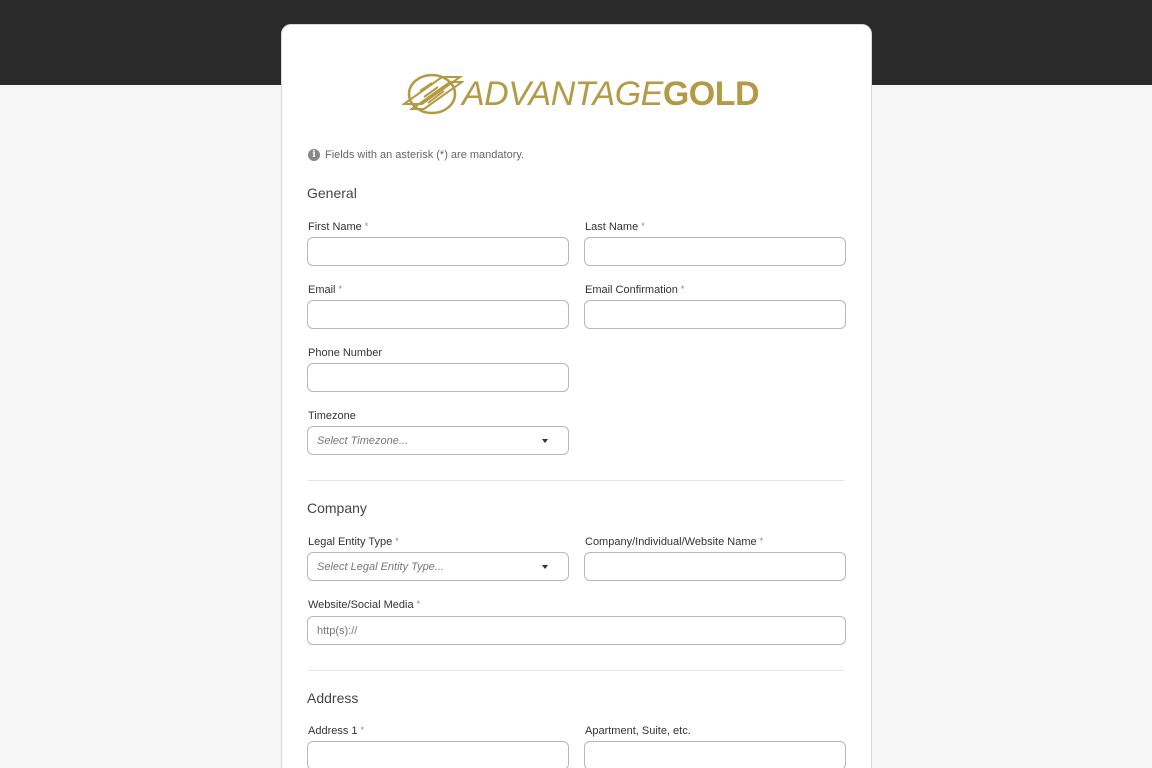 The image size is (1152, 768). Describe the element at coordinates (715, 566) in the screenshot. I see `company-name-input` at that location.